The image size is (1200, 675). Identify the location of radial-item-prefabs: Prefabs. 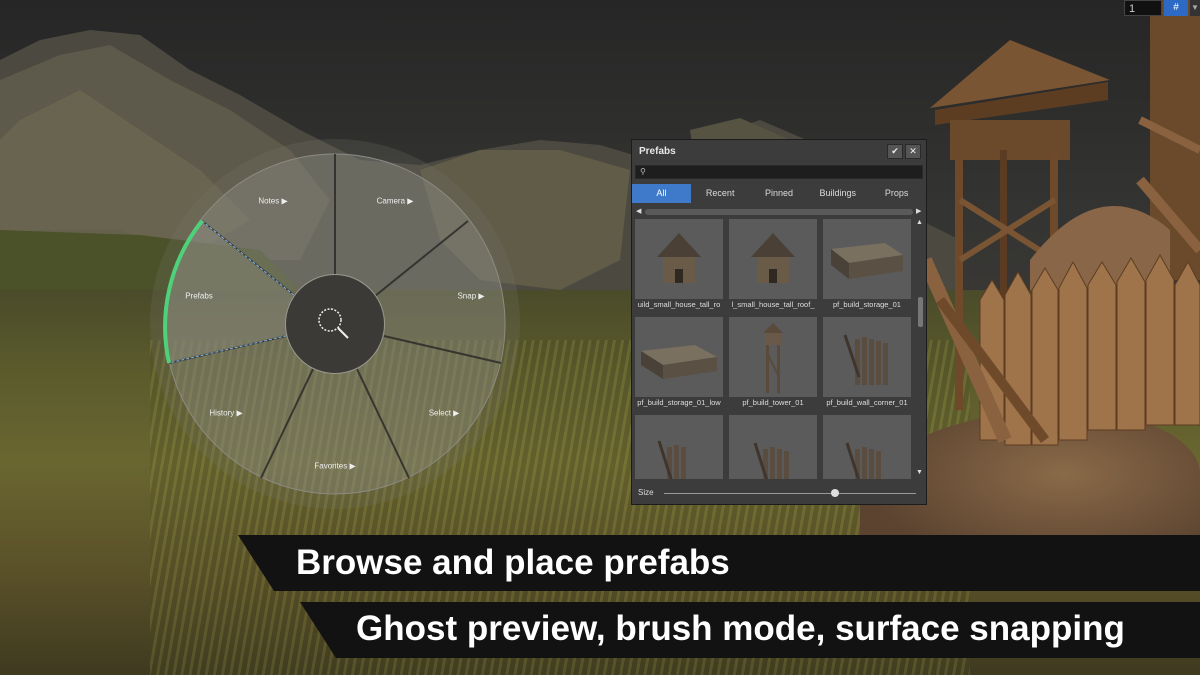
(199, 296).